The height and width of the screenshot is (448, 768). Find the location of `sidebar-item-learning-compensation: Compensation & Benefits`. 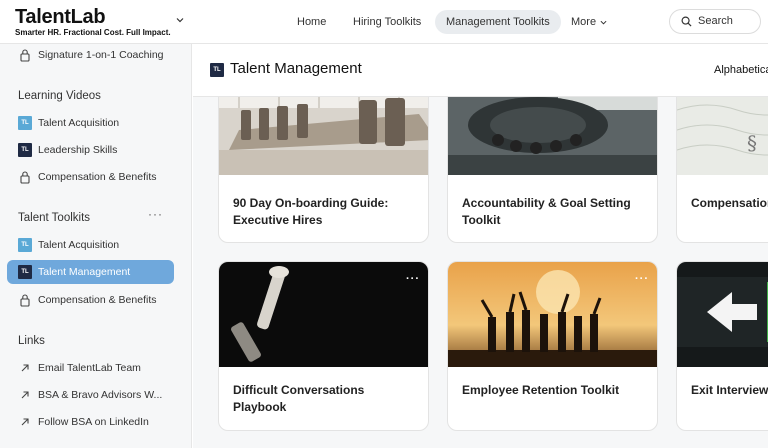

sidebar-item-learning-compensation: Compensation & Benefits is located at coordinates (90, 177).